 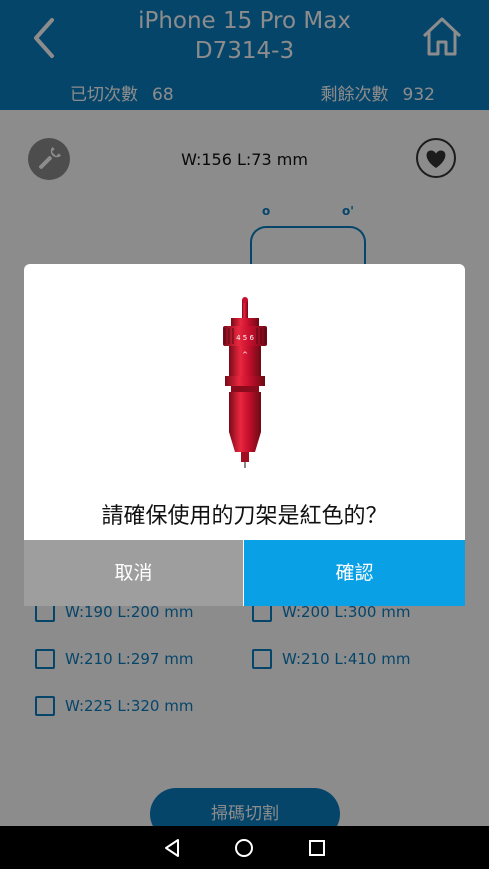 What do you see at coordinates (172, 848) in the screenshot?
I see `nav-back-icon` at bounding box center [172, 848].